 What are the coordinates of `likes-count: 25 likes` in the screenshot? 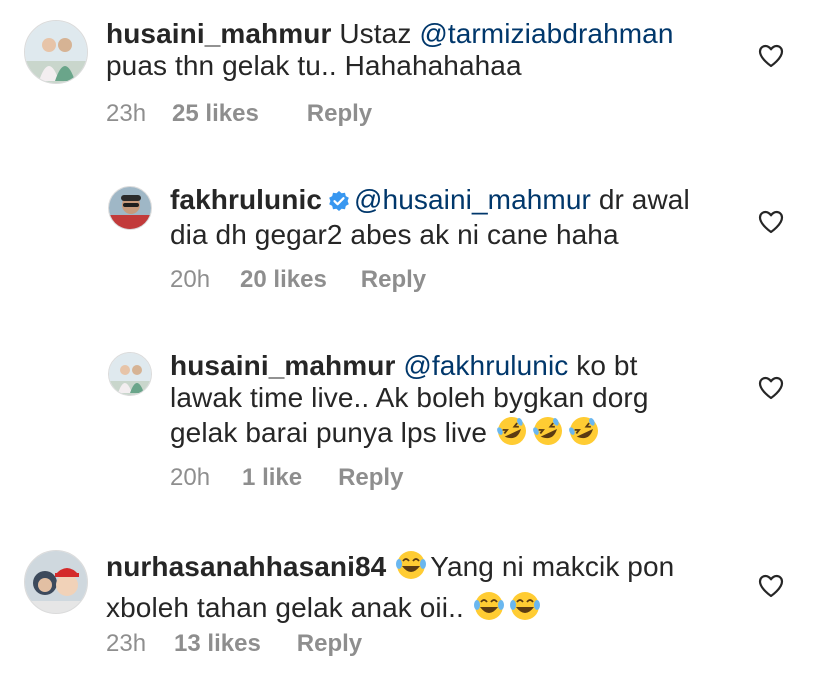 It's located at (215, 114).